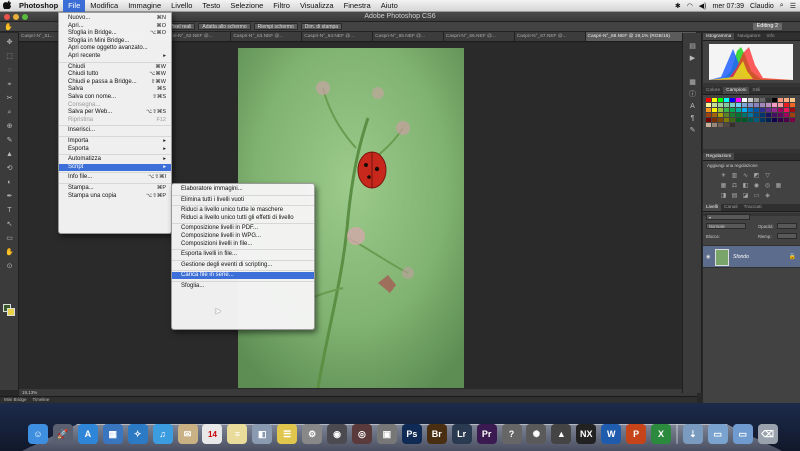  Describe the element at coordinates (742, 434) in the screenshot. I see `folder-icon: ▭` at that location.